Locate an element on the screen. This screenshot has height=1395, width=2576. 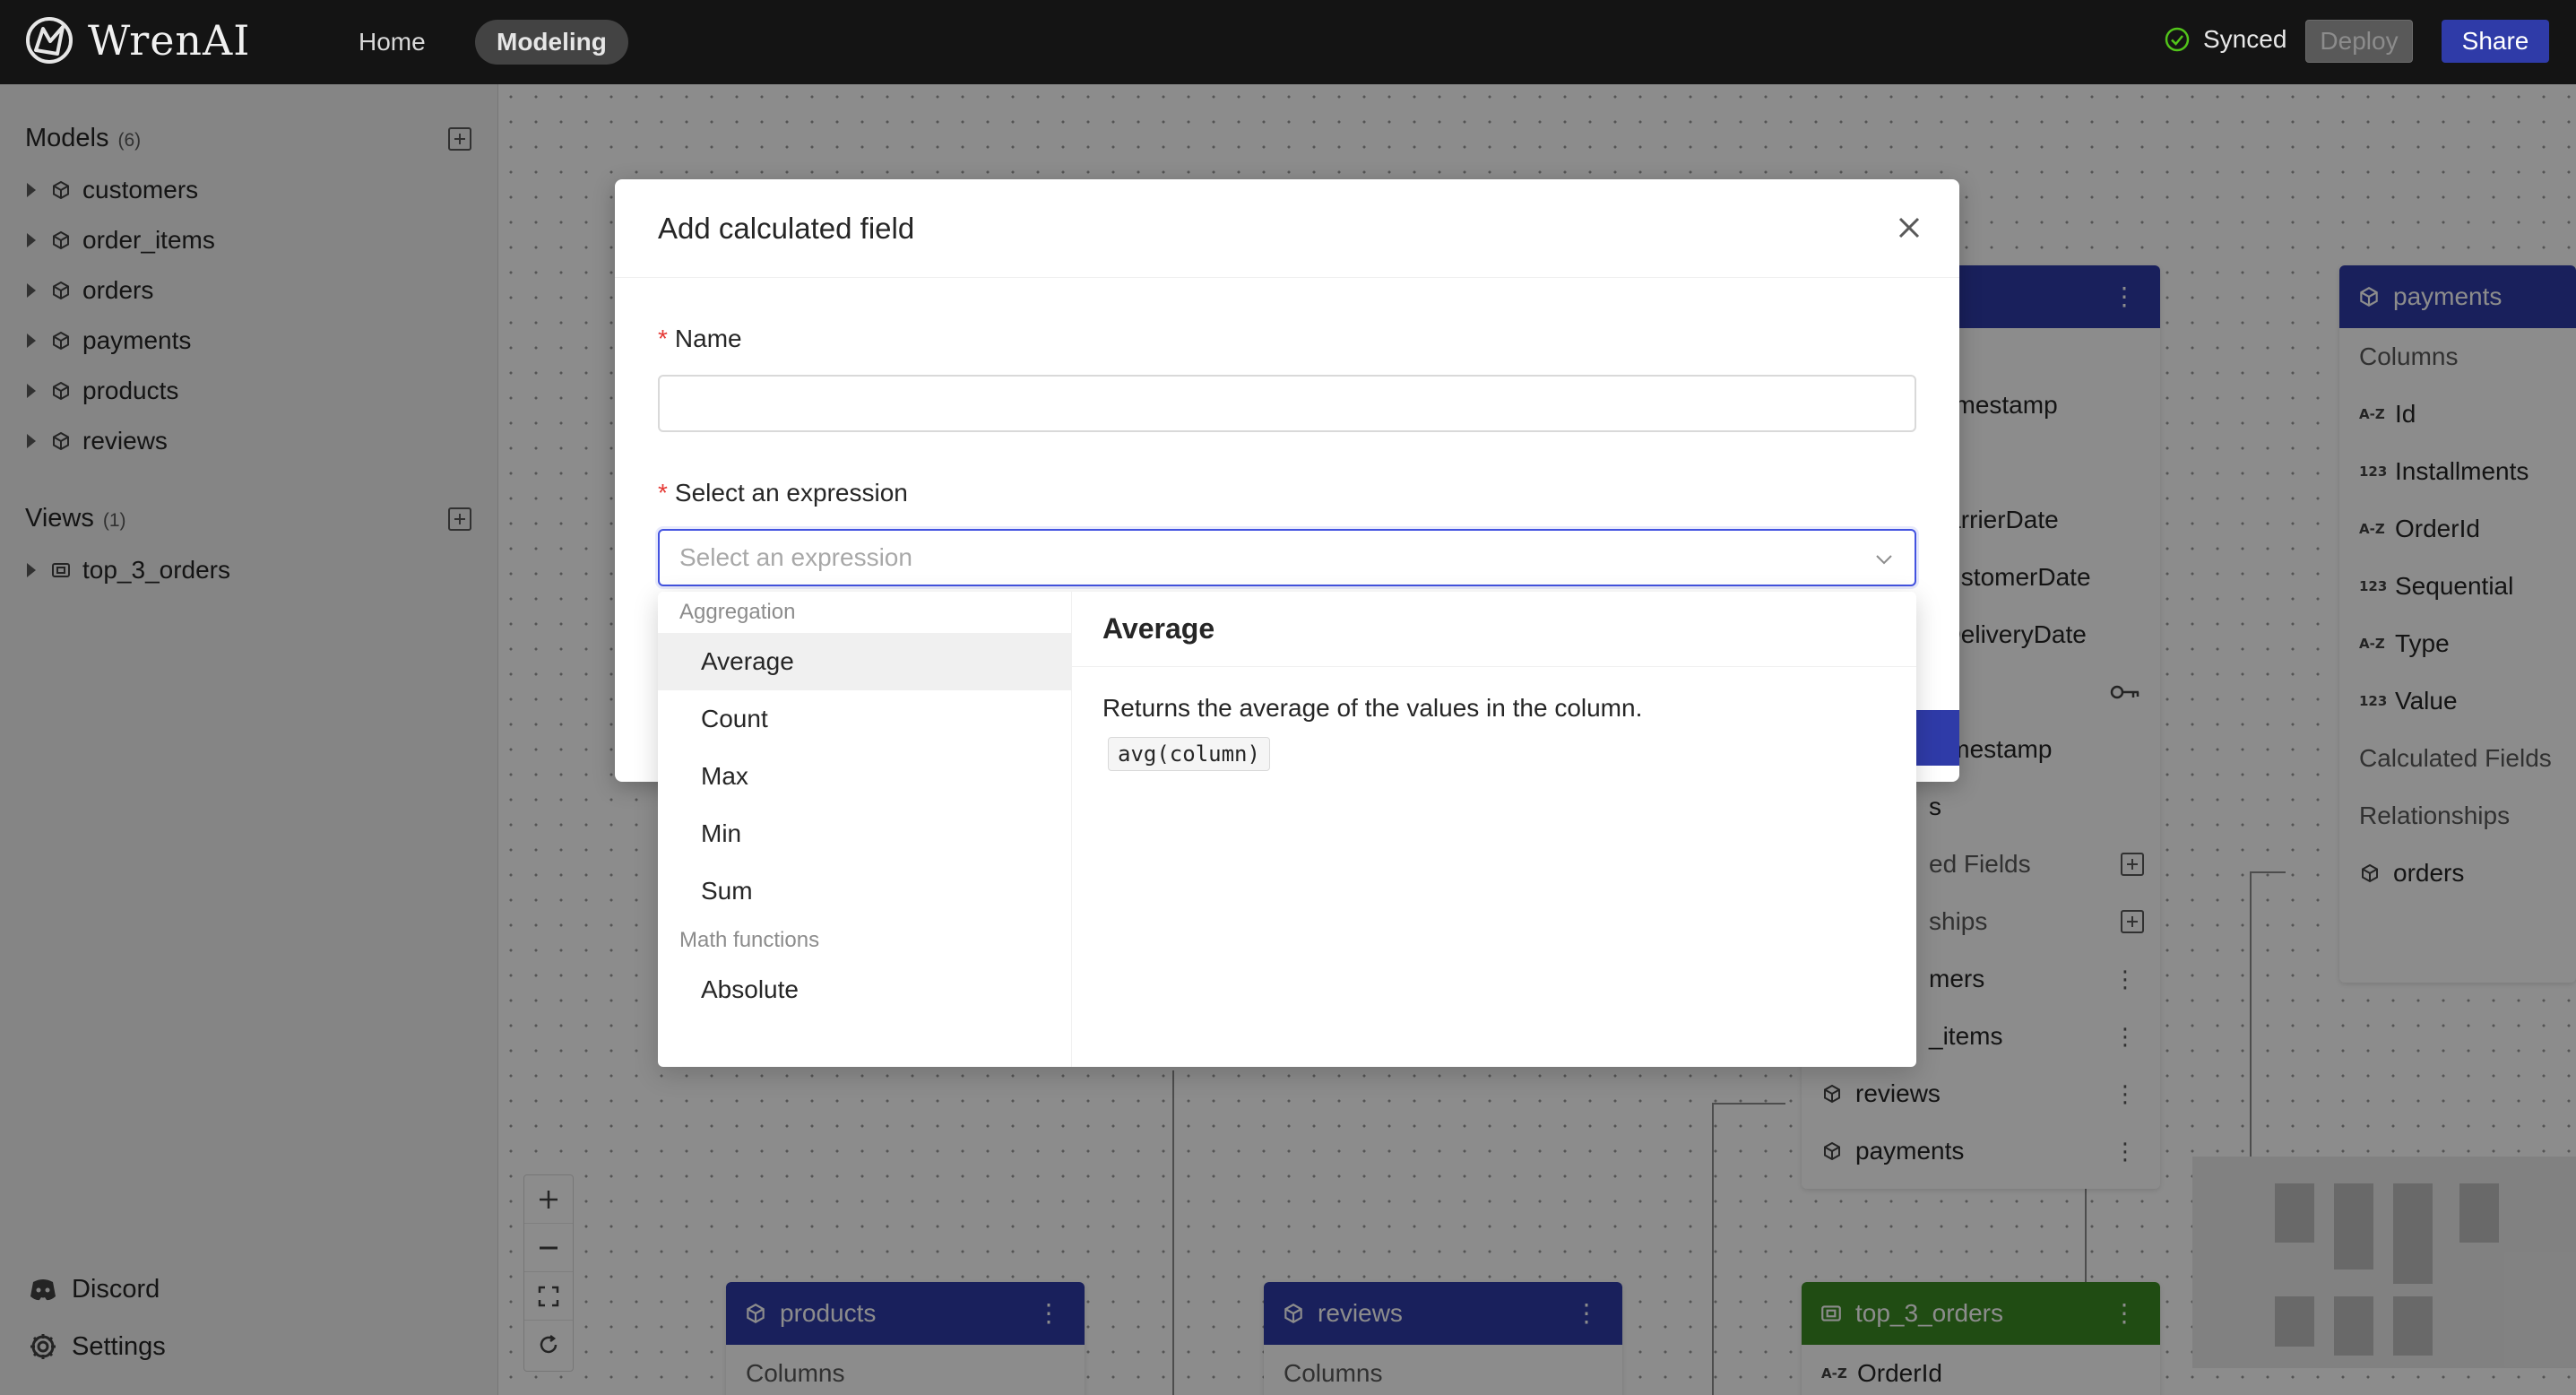
sync-status: Synced is located at coordinates (2225, 39).